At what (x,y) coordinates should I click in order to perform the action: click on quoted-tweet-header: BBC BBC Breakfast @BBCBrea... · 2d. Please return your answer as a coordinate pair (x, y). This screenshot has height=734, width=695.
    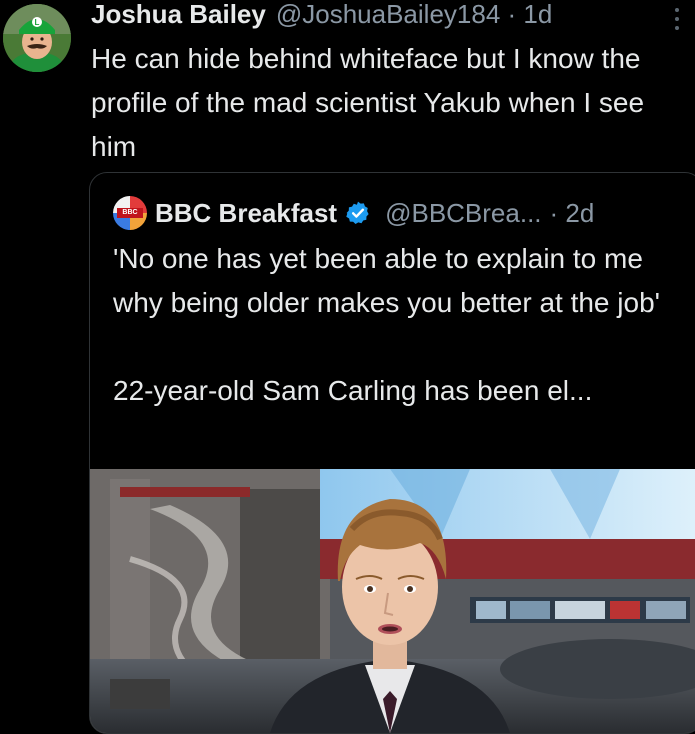
    Looking at the image, I should click on (353, 213).